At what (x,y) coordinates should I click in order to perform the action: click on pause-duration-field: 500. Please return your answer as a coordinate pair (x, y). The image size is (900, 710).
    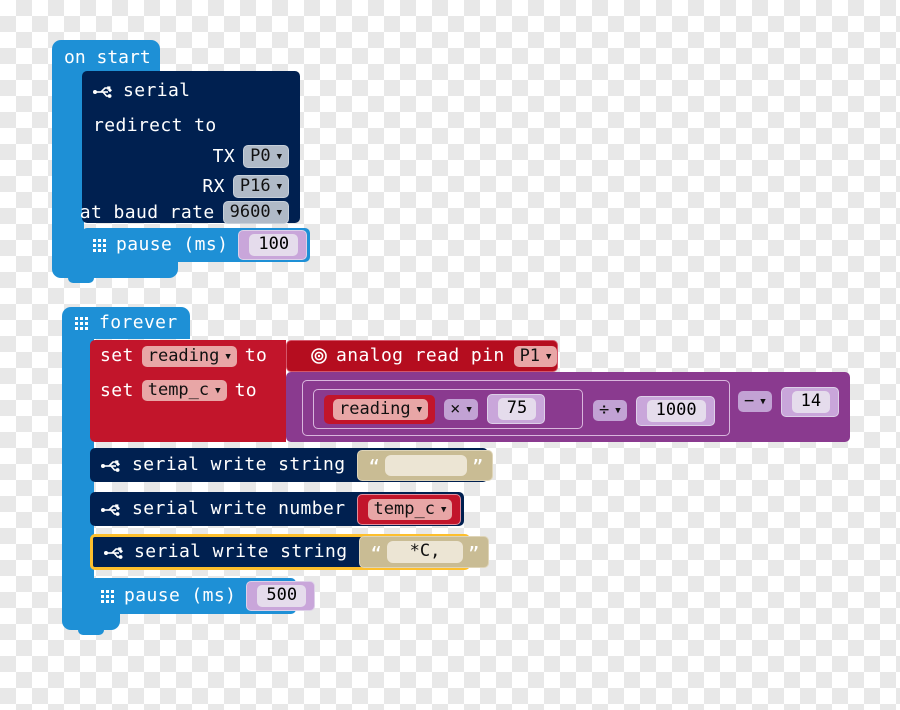
    Looking at the image, I should click on (281, 596).